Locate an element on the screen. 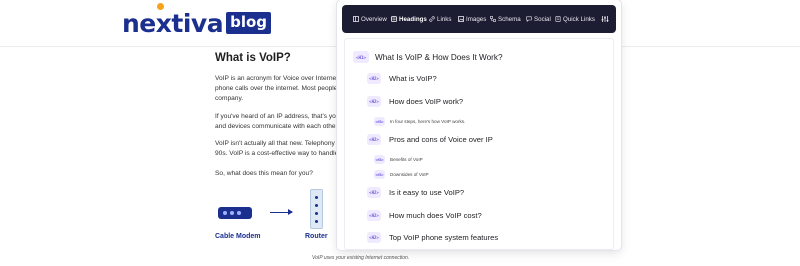  image-icon is located at coordinates (461, 19).